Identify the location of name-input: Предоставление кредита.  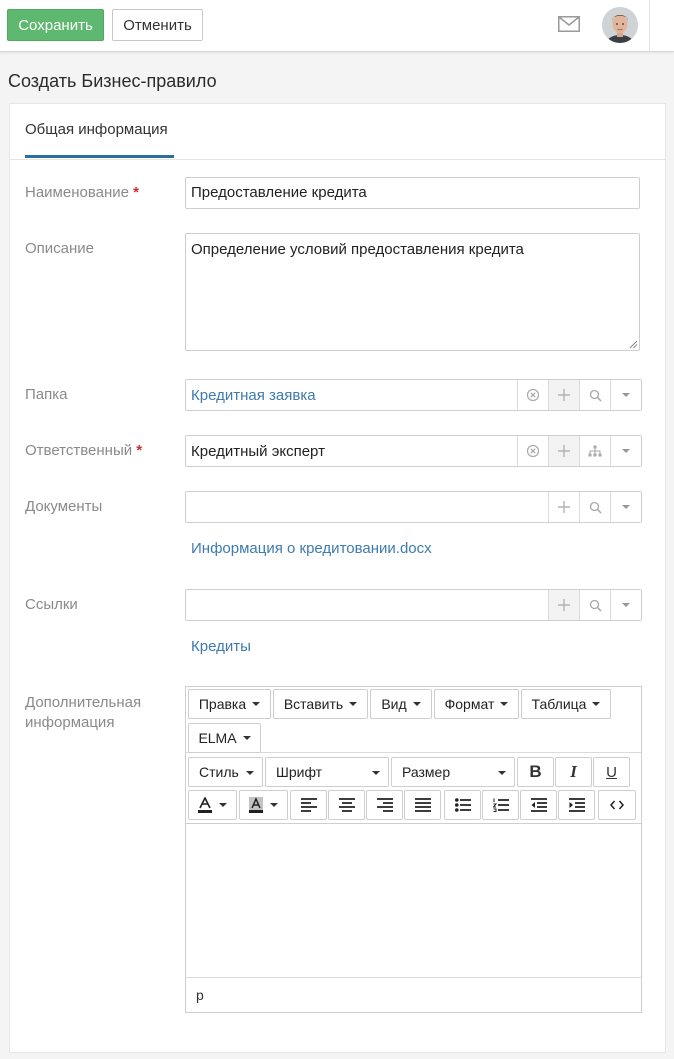
(412, 193).